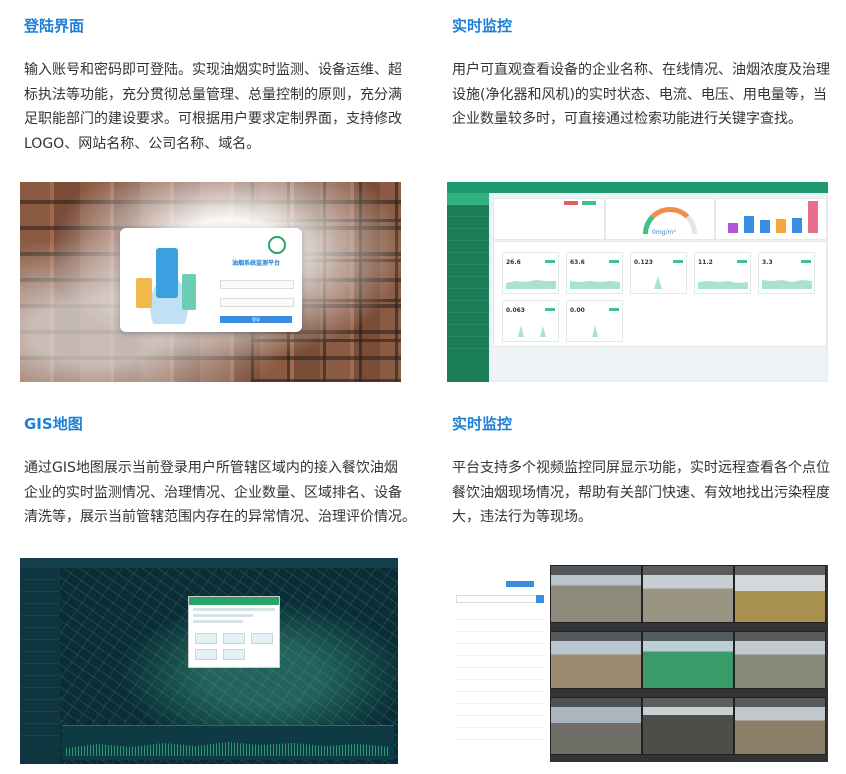 The height and width of the screenshot is (774, 846). Describe the element at coordinates (213, 70) in the screenshot. I see `section-line: 输入账号和密码即可登陆。实现油烟实时监测、设备运维、超` at that location.